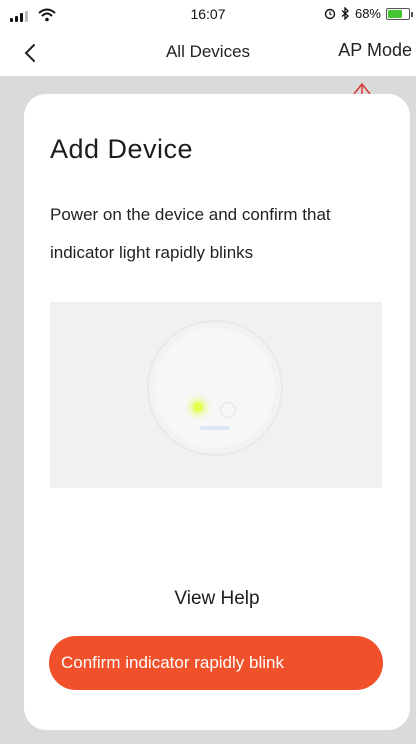 The width and height of the screenshot is (416, 744). I want to click on device-image, so click(215, 388).